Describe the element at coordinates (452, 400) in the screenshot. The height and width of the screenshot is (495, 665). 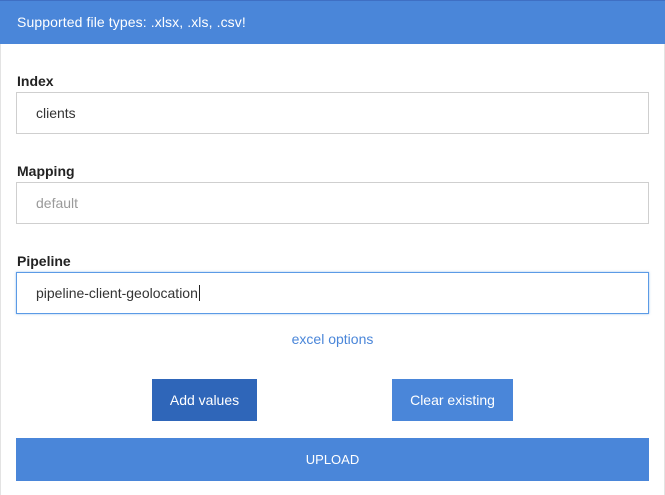
I see `clear-existing-button: Clear existing` at that location.